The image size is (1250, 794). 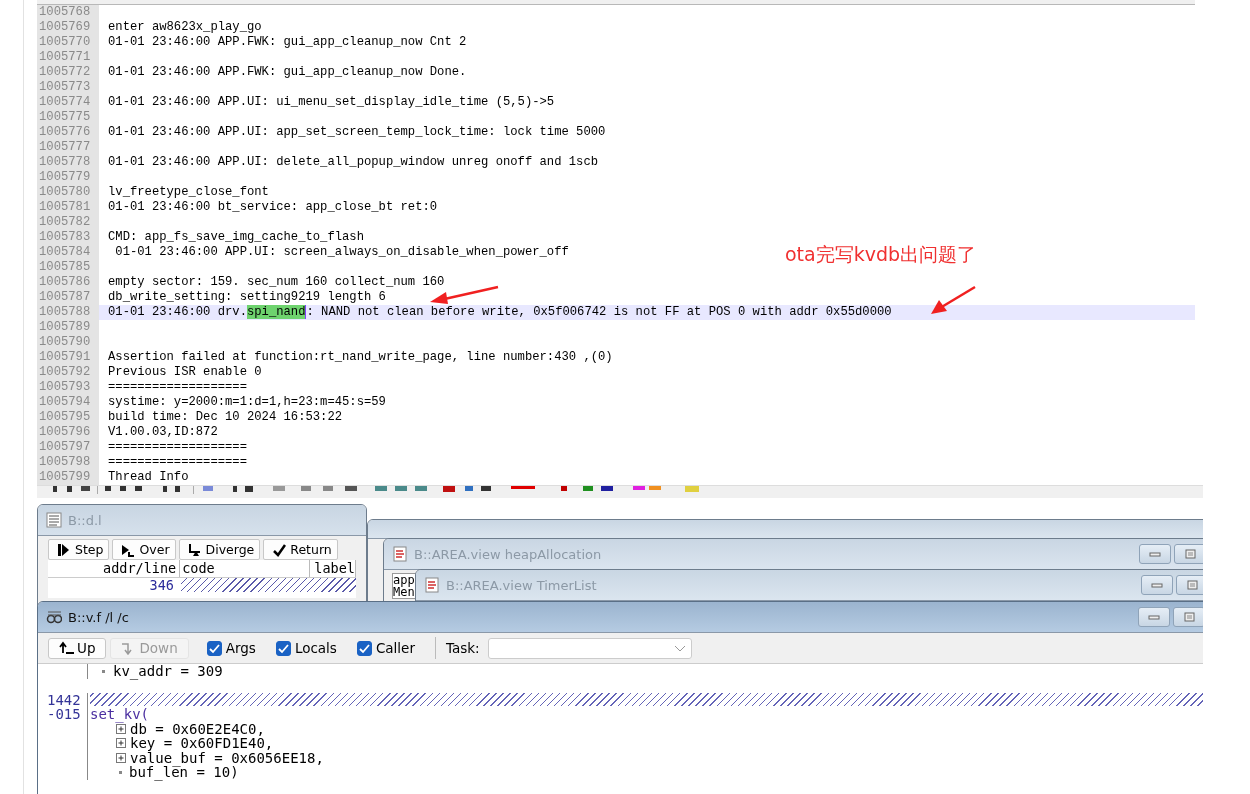 I want to click on step-over-icon, so click(x=128, y=549).